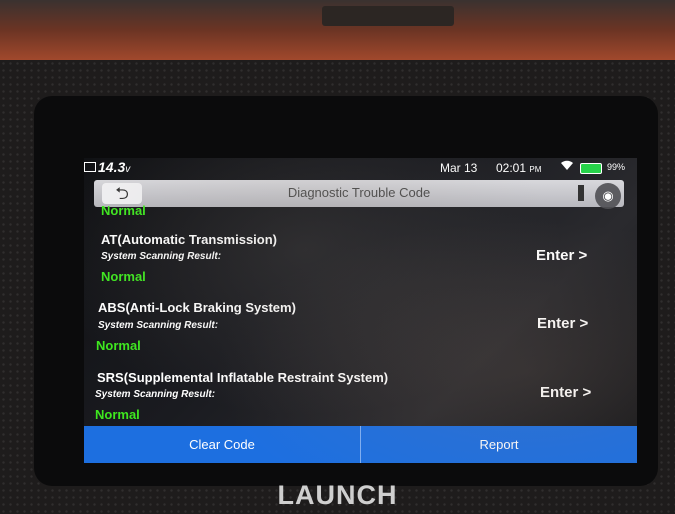  I want to click on system-name-abs: ABS(Anti-Lock Braking System), so click(197, 307).